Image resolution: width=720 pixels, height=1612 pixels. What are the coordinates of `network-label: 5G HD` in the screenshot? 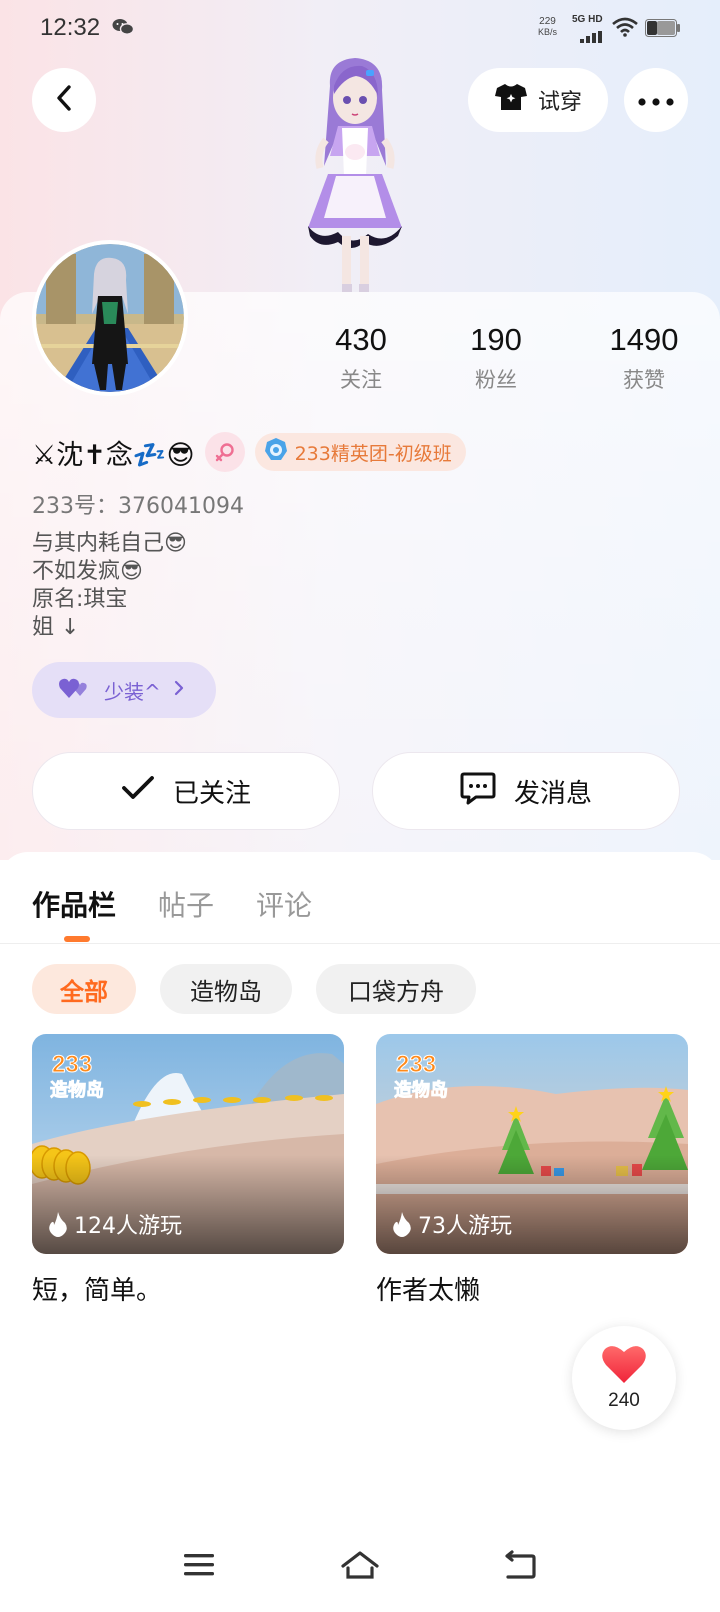 It's located at (587, 19).